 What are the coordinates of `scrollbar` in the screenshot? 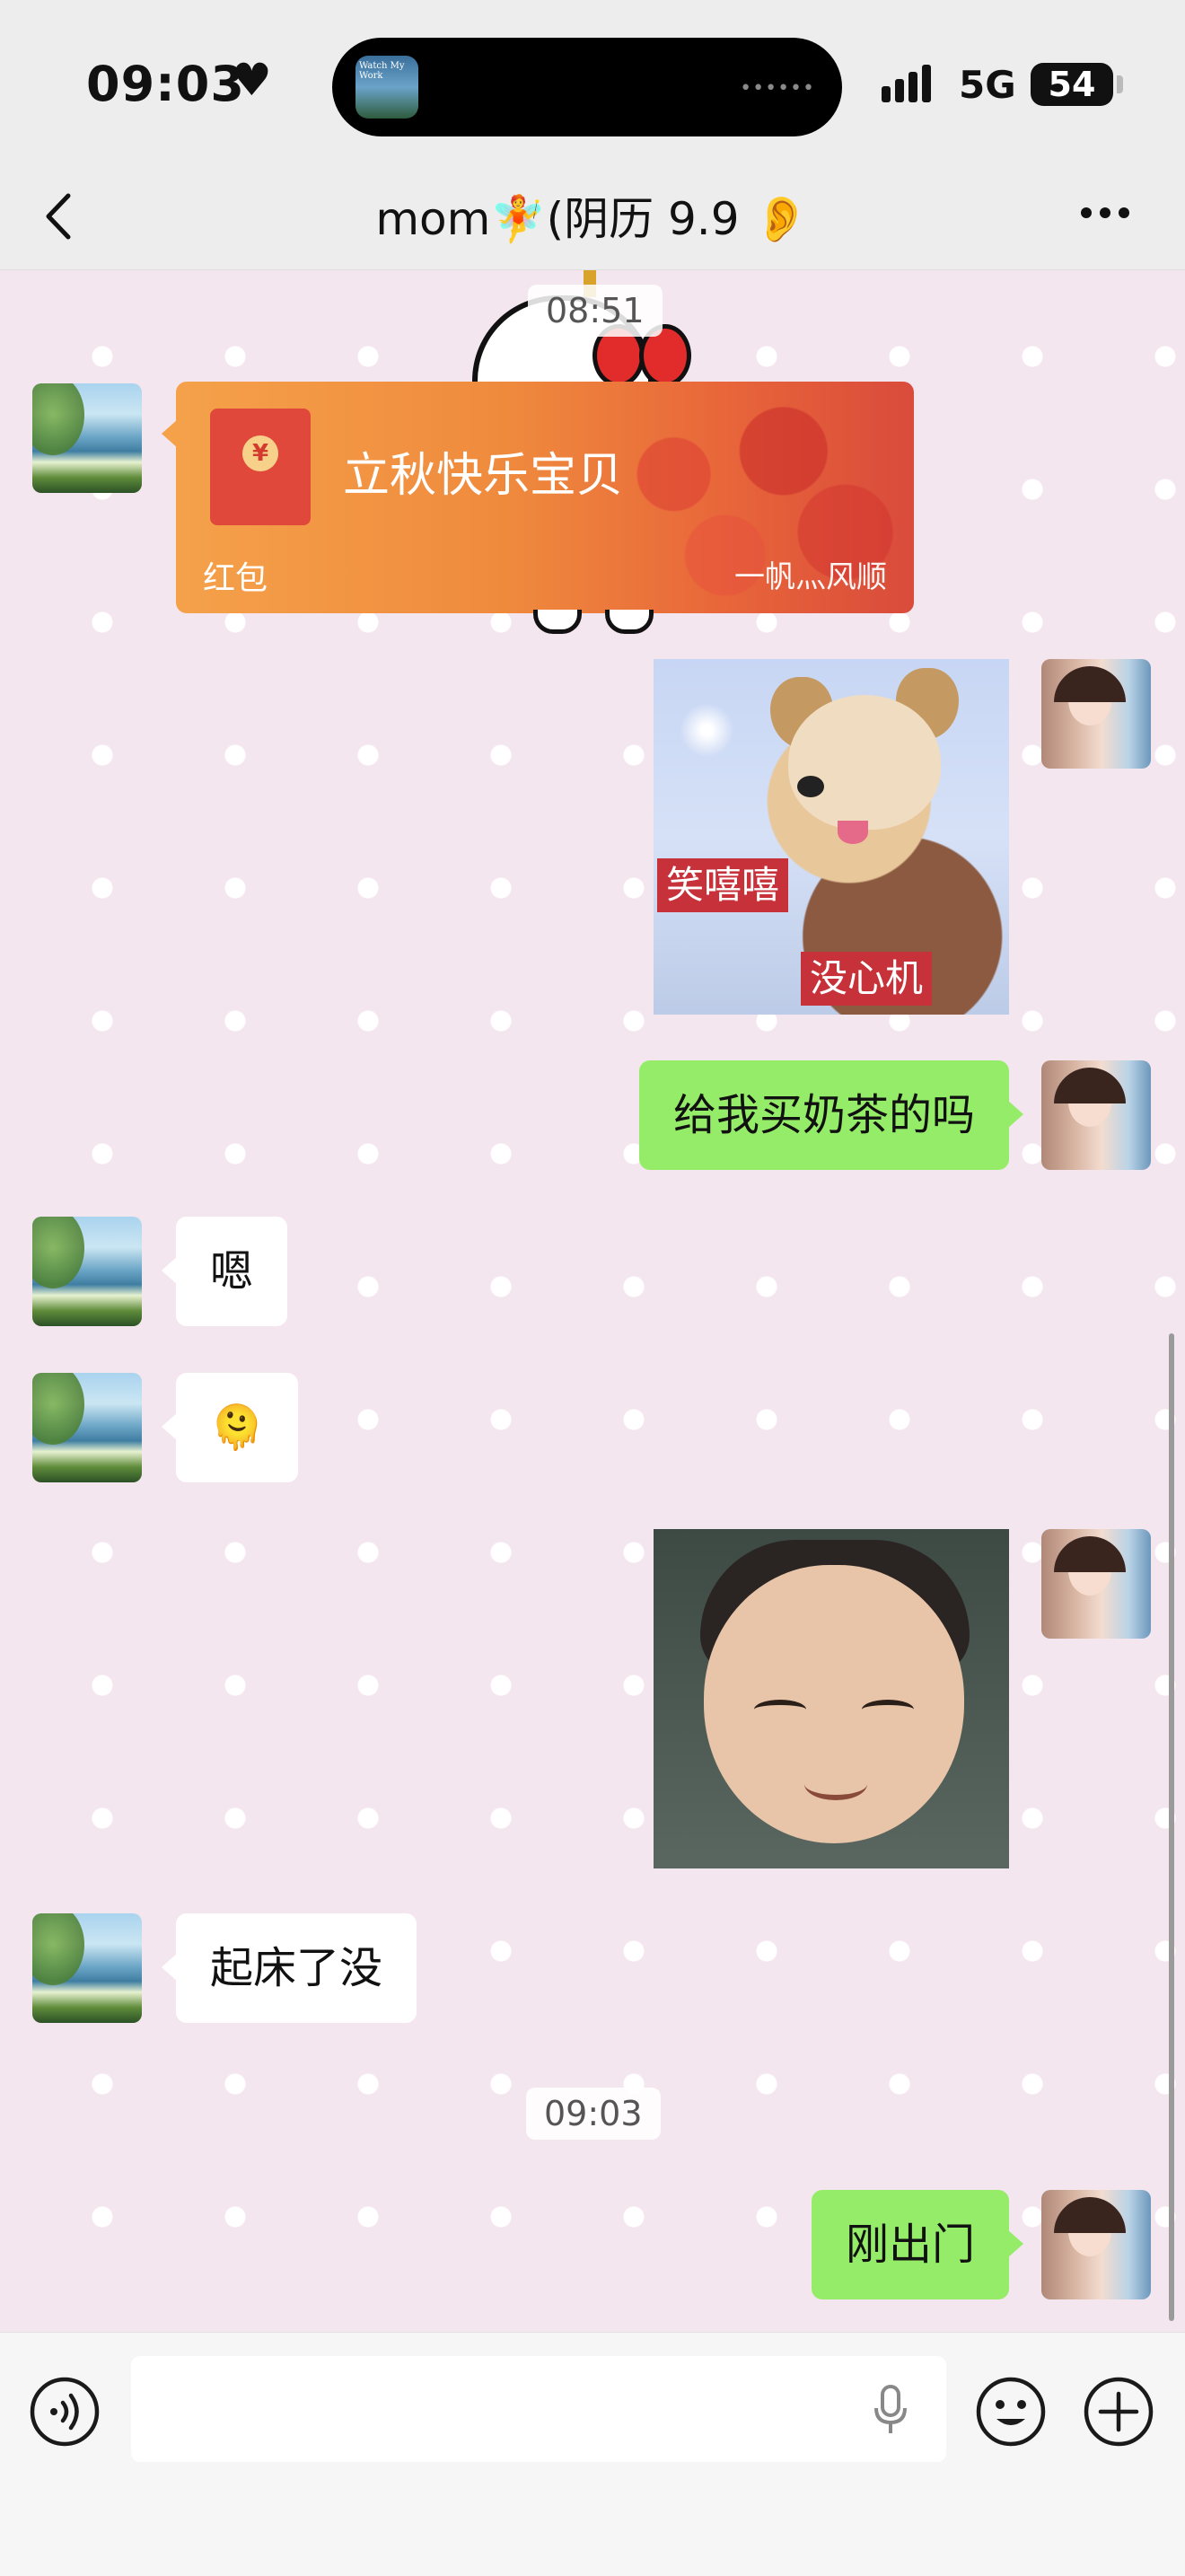 It's located at (1171, 1827).